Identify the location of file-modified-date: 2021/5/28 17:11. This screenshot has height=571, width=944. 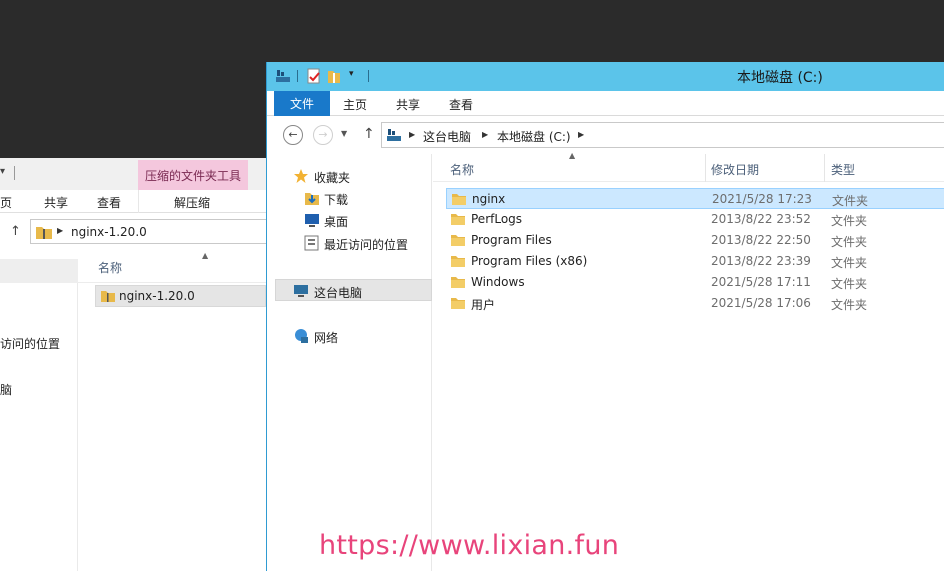
(761, 282).